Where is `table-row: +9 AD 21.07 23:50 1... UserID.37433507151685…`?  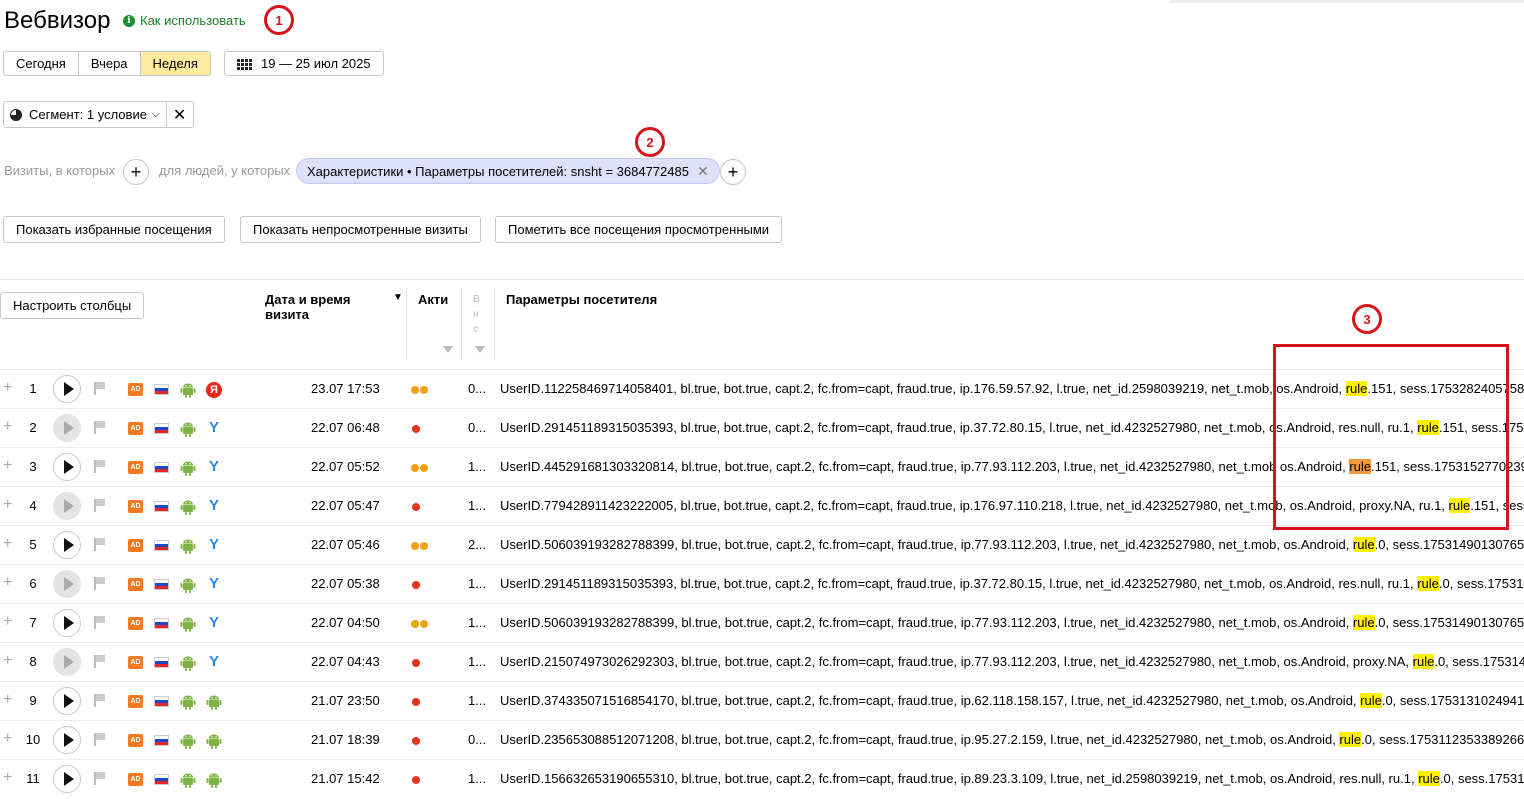
table-row: +9 AD 21.07 23:50 1... UserID.37433507151685… is located at coordinates (762, 701).